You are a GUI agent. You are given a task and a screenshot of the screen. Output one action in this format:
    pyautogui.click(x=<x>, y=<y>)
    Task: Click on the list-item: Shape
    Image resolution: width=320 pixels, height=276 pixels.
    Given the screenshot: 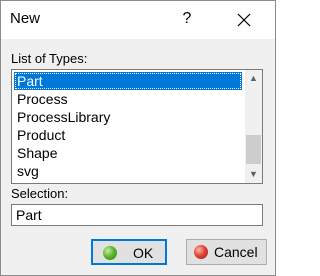 What is the action you would take?
    pyautogui.click(x=128, y=153)
    